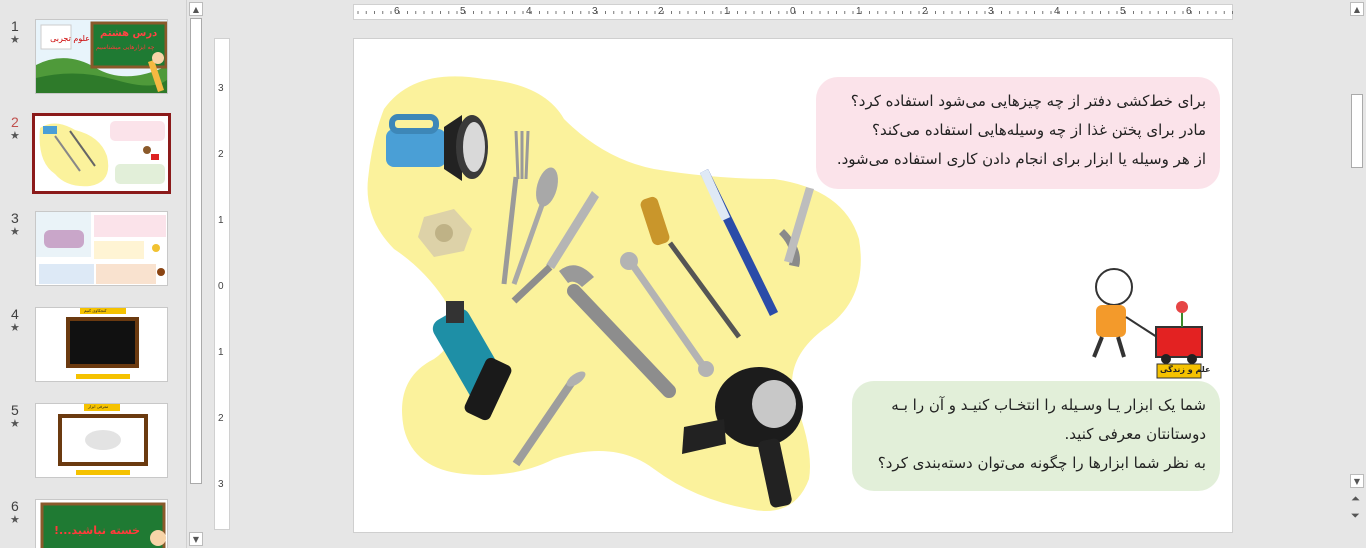 This screenshot has width=1366, height=548. I want to click on thumb-banner: کنجکاوی کنیم, so click(95, 310).